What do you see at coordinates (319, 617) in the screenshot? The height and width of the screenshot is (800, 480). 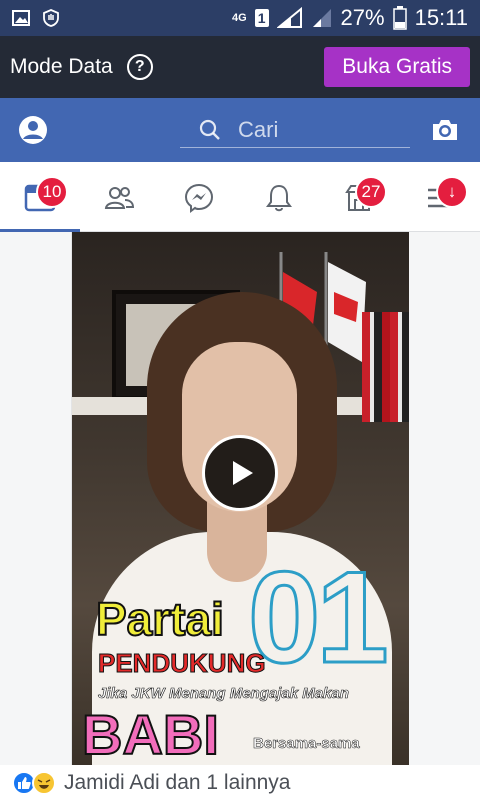 I see `overlay-number: 01` at bounding box center [319, 617].